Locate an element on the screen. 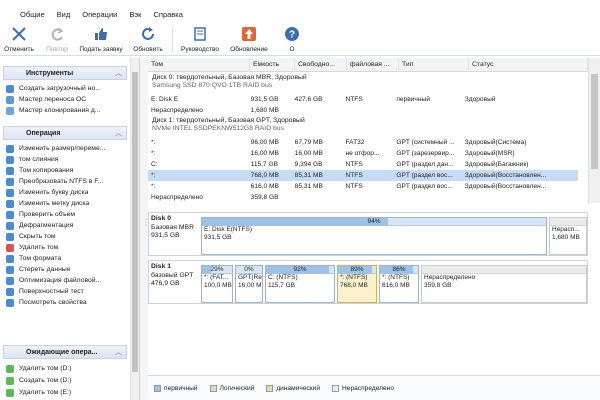  menu-operations: Операции is located at coordinates (99, 15).